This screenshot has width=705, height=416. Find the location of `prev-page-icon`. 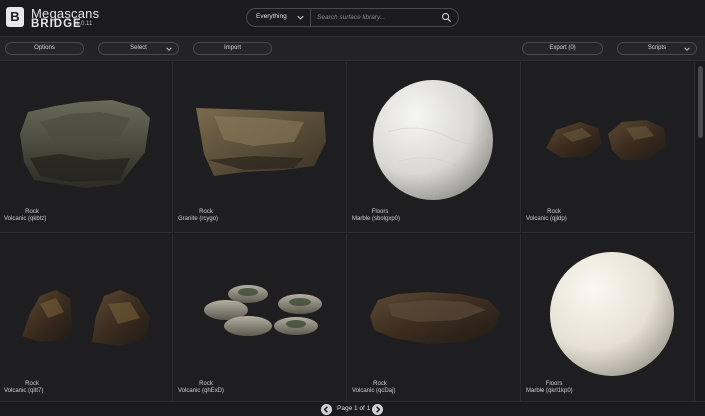

prev-page-icon is located at coordinates (326, 409).